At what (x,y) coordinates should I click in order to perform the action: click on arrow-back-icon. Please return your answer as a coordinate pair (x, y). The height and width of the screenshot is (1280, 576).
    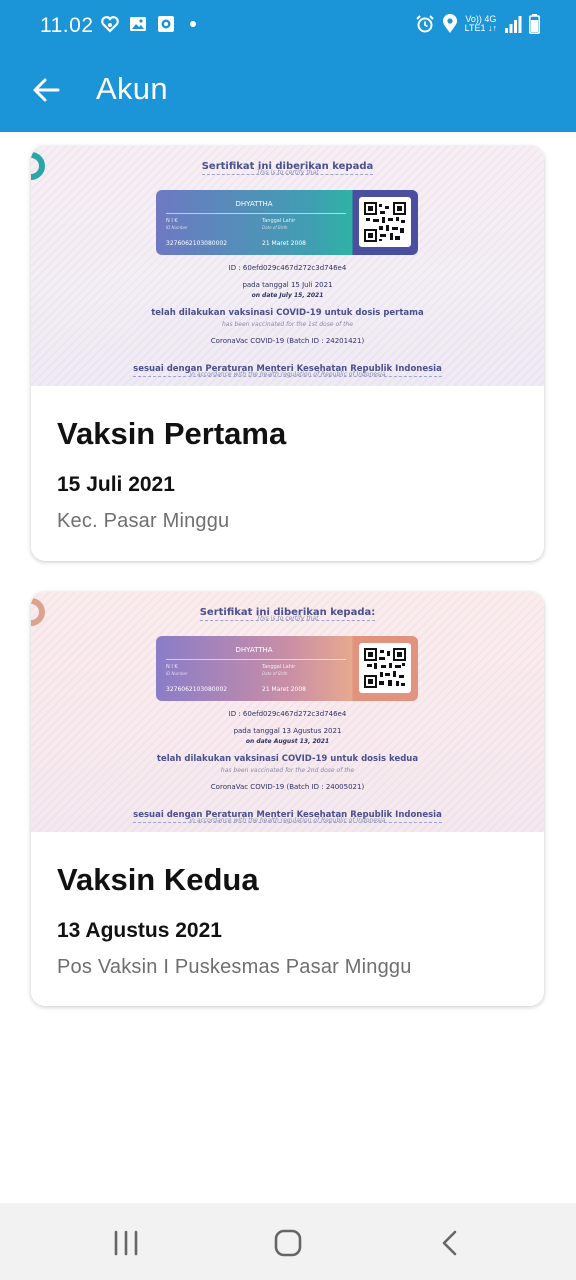
    Looking at the image, I should click on (46, 90).